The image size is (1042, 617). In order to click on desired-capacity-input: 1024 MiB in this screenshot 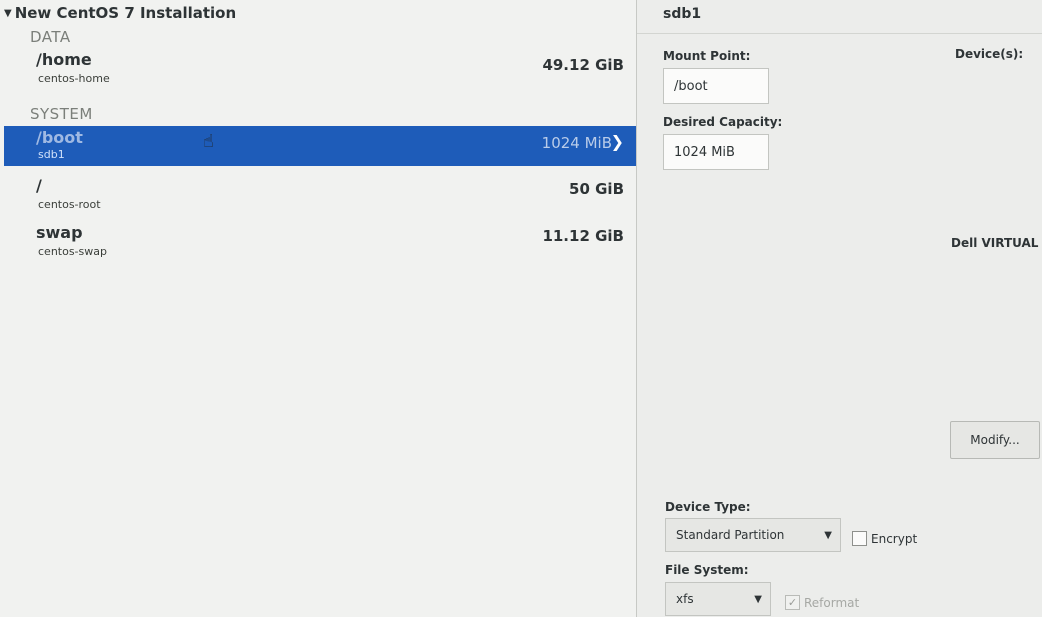, I will do `click(716, 152)`.